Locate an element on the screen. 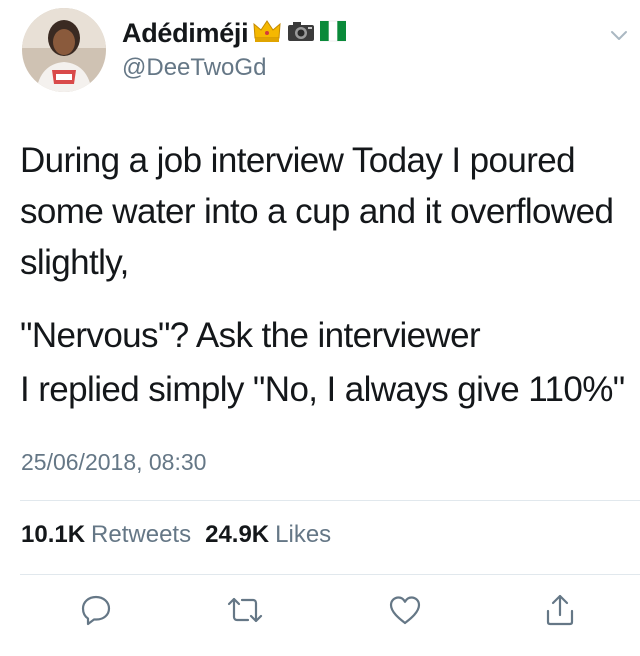 Image resolution: width=640 pixels, height=656 pixels. avatar is located at coordinates (64, 50).